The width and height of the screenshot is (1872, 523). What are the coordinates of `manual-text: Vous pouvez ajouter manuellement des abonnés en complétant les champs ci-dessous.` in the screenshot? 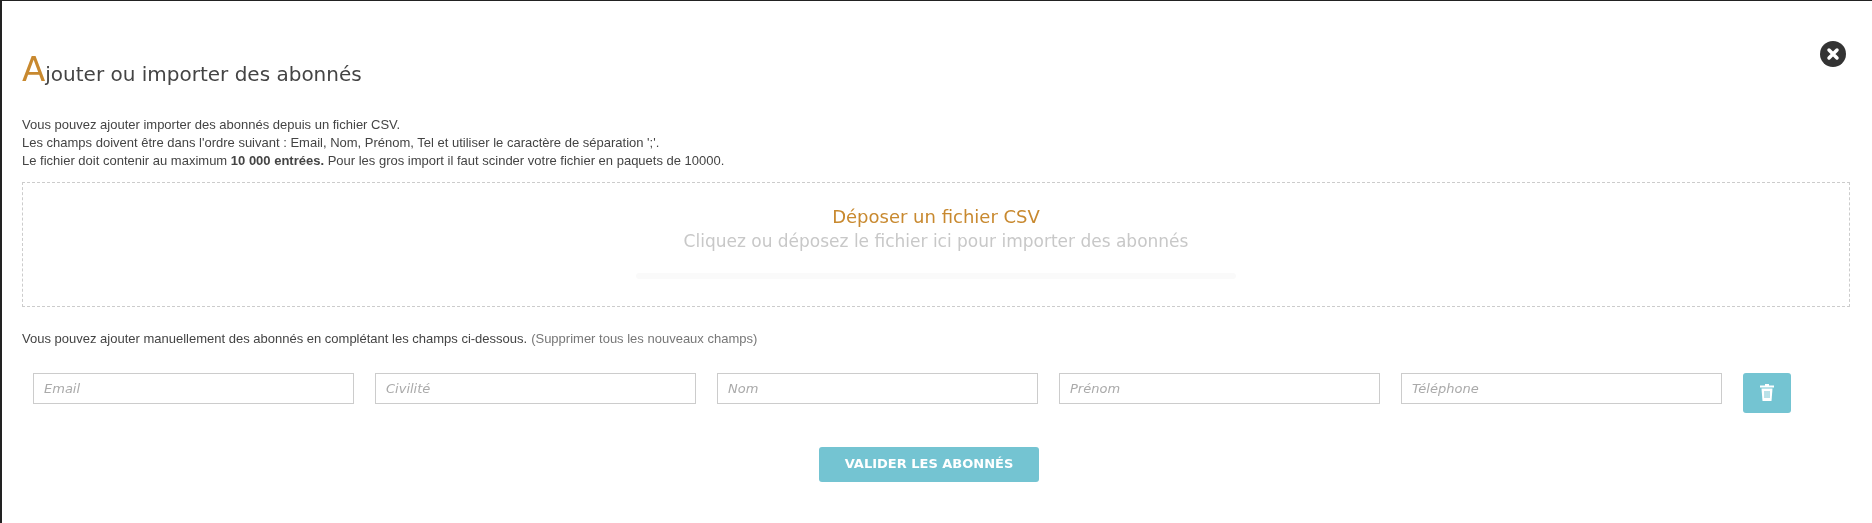 It's located at (275, 339).